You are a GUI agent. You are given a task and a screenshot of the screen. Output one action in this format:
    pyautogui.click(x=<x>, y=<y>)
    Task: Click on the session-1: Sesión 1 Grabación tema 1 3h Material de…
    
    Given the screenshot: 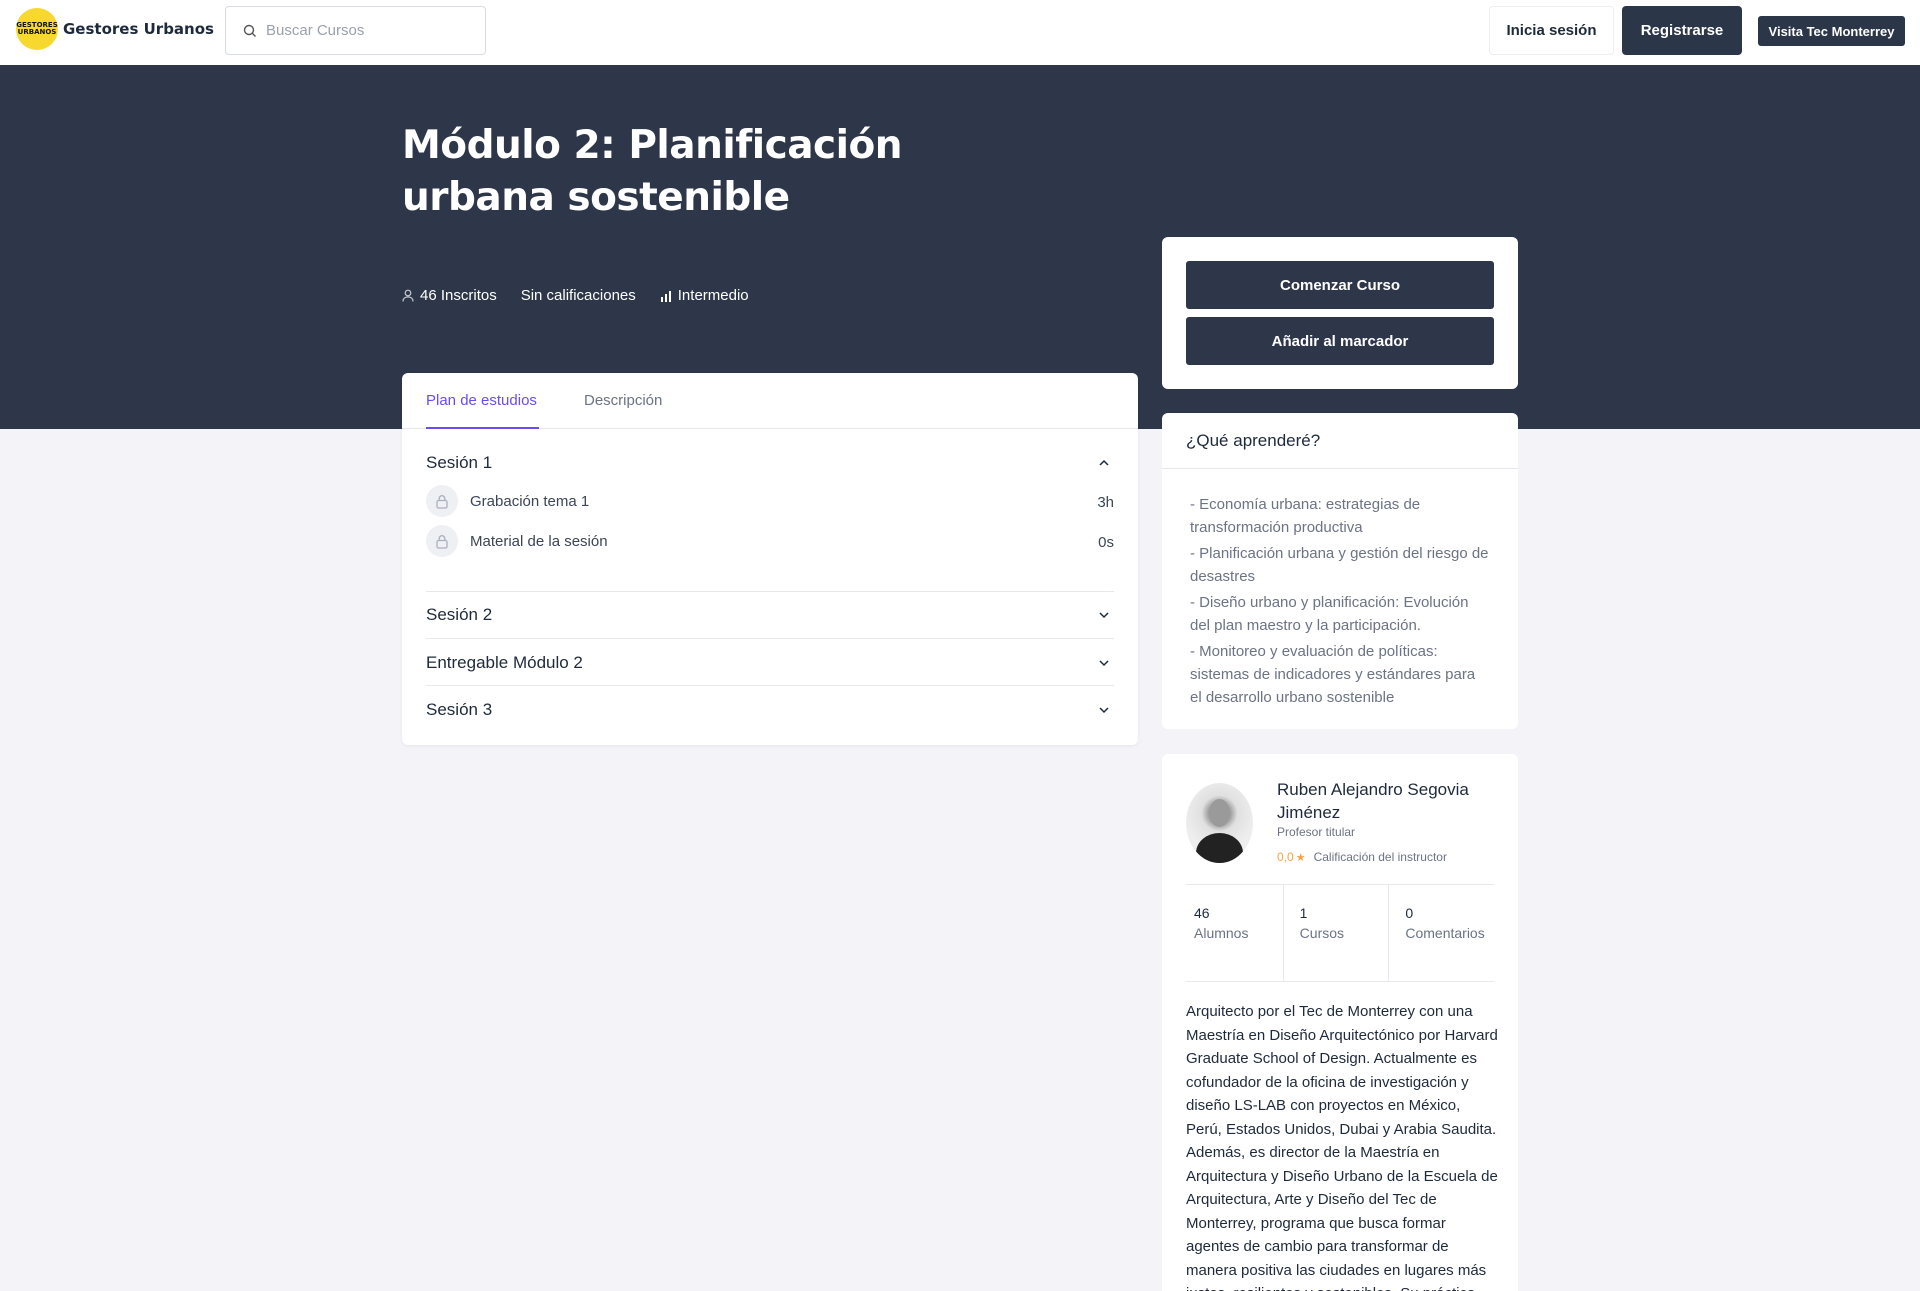 What is the action you would take?
    pyautogui.click(x=770, y=513)
    